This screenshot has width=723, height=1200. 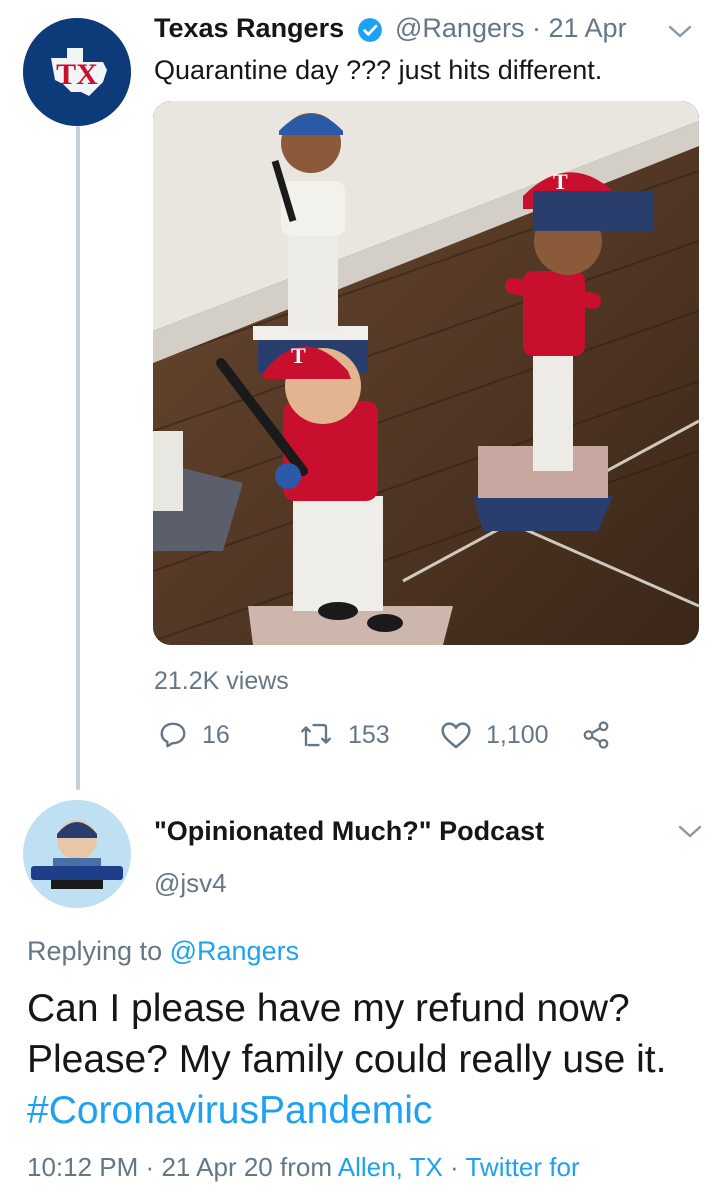 I want to click on replying-to-line: Replying to @Rangers, so click(x=163, y=951).